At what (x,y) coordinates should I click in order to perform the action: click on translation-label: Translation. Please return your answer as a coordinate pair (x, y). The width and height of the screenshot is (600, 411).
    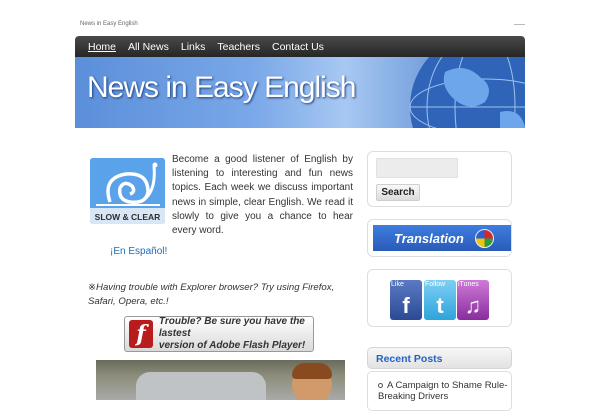
    Looking at the image, I should click on (429, 238).